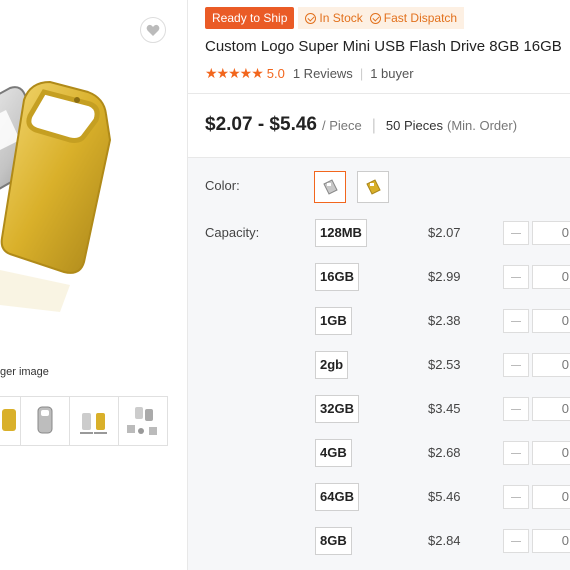 This screenshot has height=570, width=570. What do you see at coordinates (444, 408) in the screenshot?
I see `capacity-price: $3.45` at bounding box center [444, 408].